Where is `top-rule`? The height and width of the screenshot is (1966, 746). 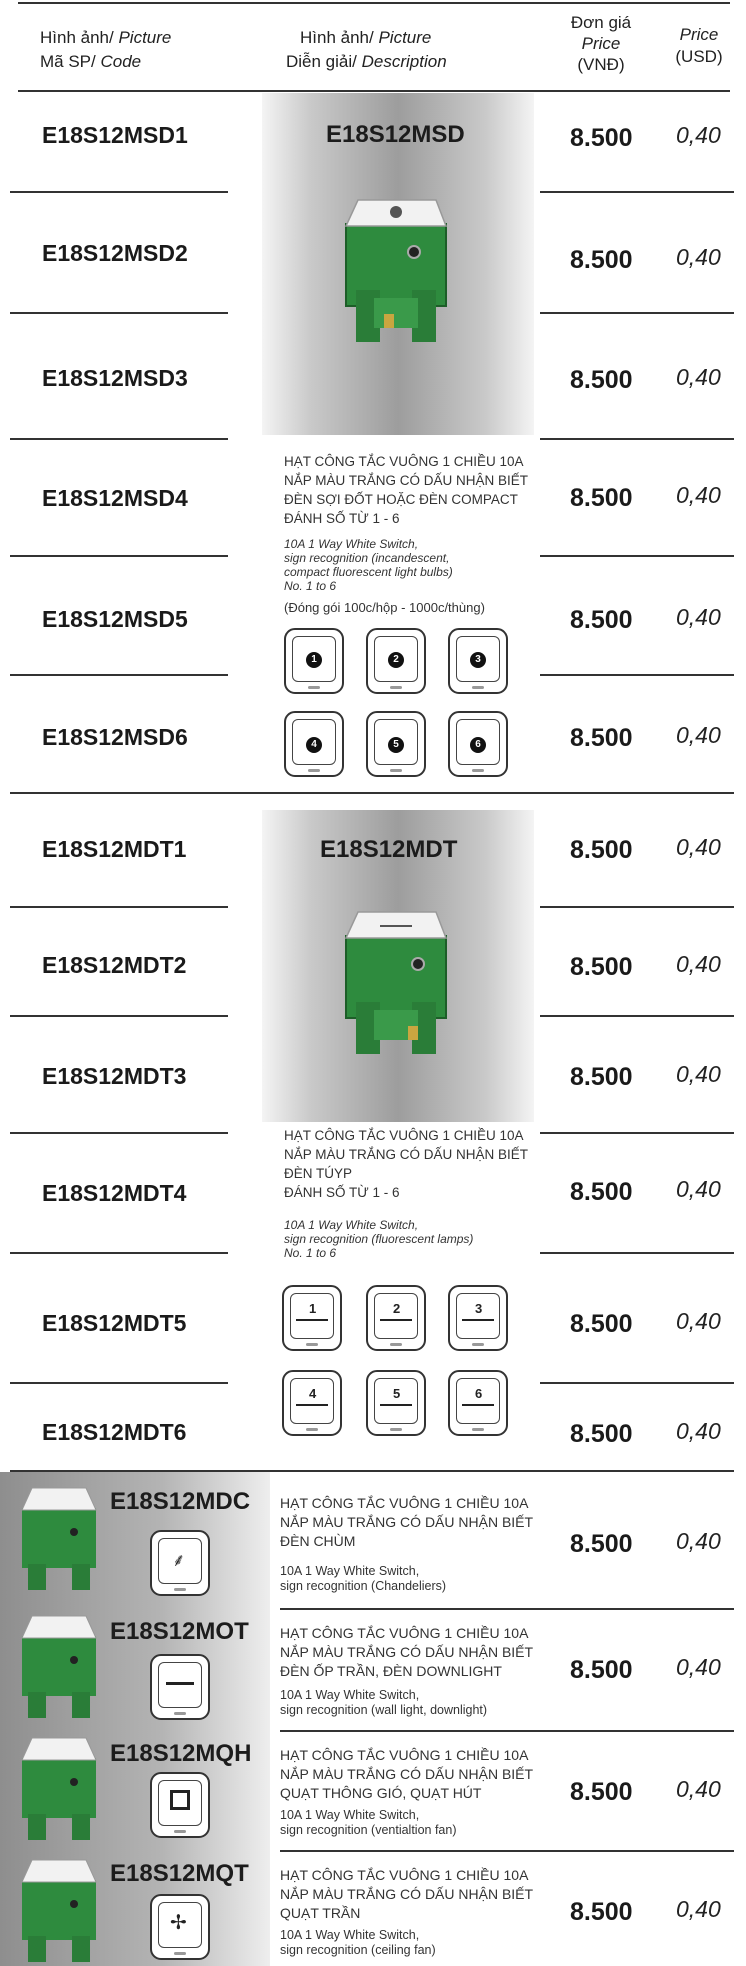 top-rule is located at coordinates (374, 3).